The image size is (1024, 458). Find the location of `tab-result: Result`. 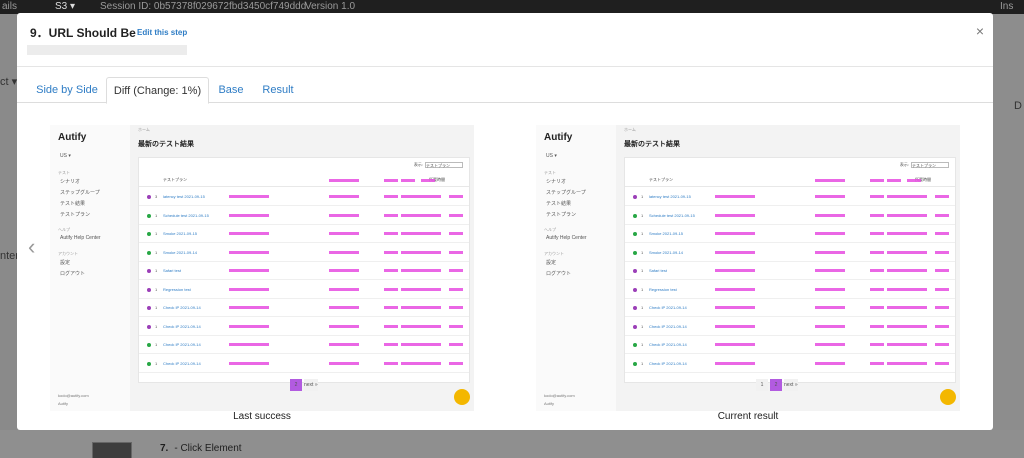

tab-result: Result is located at coordinates (278, 90).